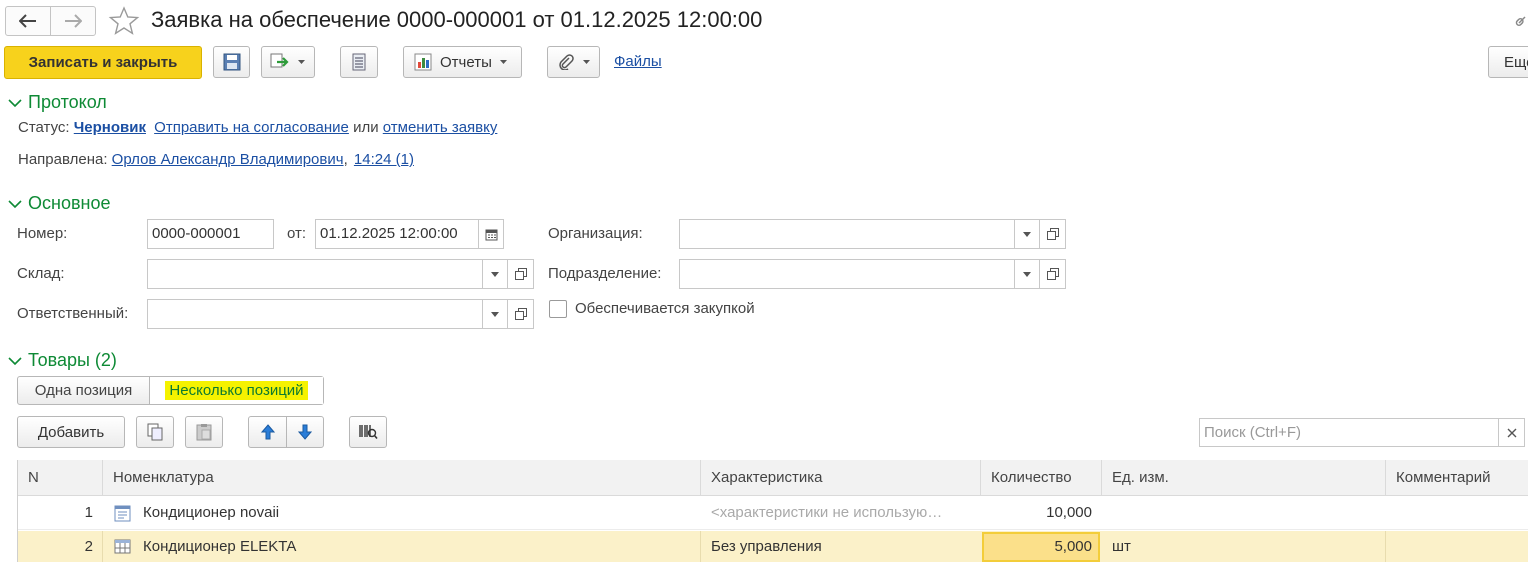 The height and width of the screenshot is (564, 1528). Describe the element at coordinates (1457, 513) in the screenshot. I see `row-comment` at that location.